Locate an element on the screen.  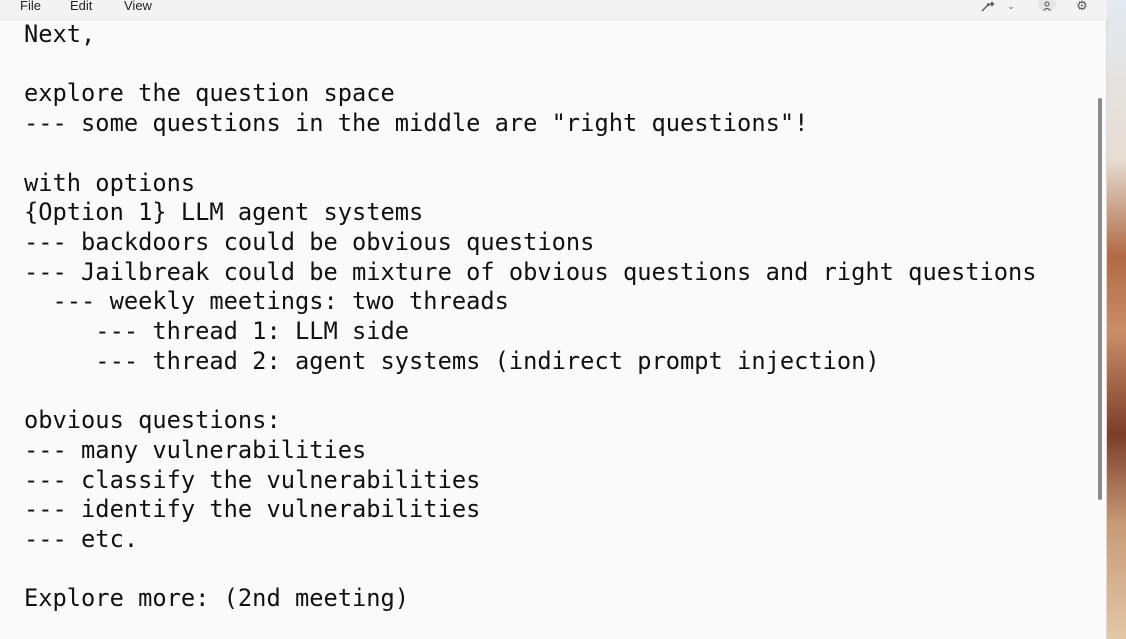
settings-icon: ⚙ is located at coordinates (1082, 7).